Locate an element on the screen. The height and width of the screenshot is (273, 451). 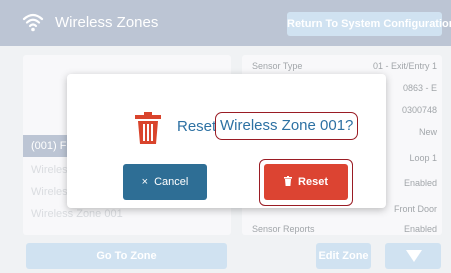
dialog-message-prefix: Reset is located at coordinates (197, 126).